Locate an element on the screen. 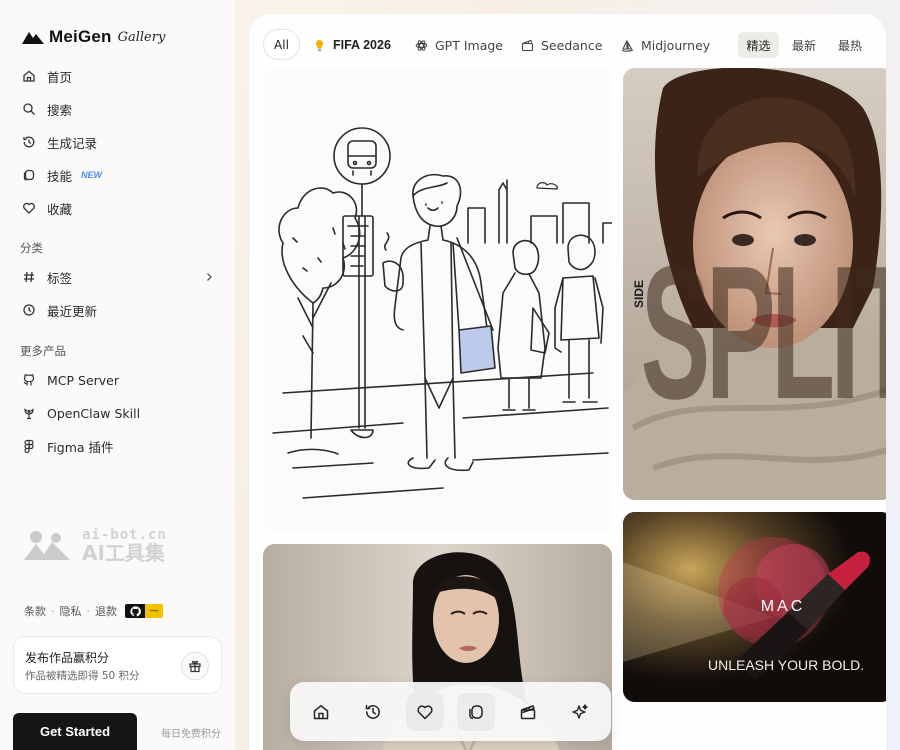 The width and height of the screenshot is (900, 750). dock-generate-button is located at coordinates (580, 712).